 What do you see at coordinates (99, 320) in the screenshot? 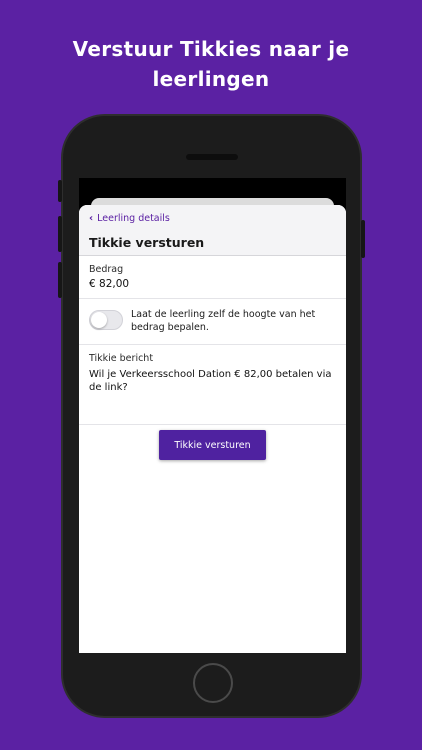
I see `toggle-knob` at bounding box center [99, 320].